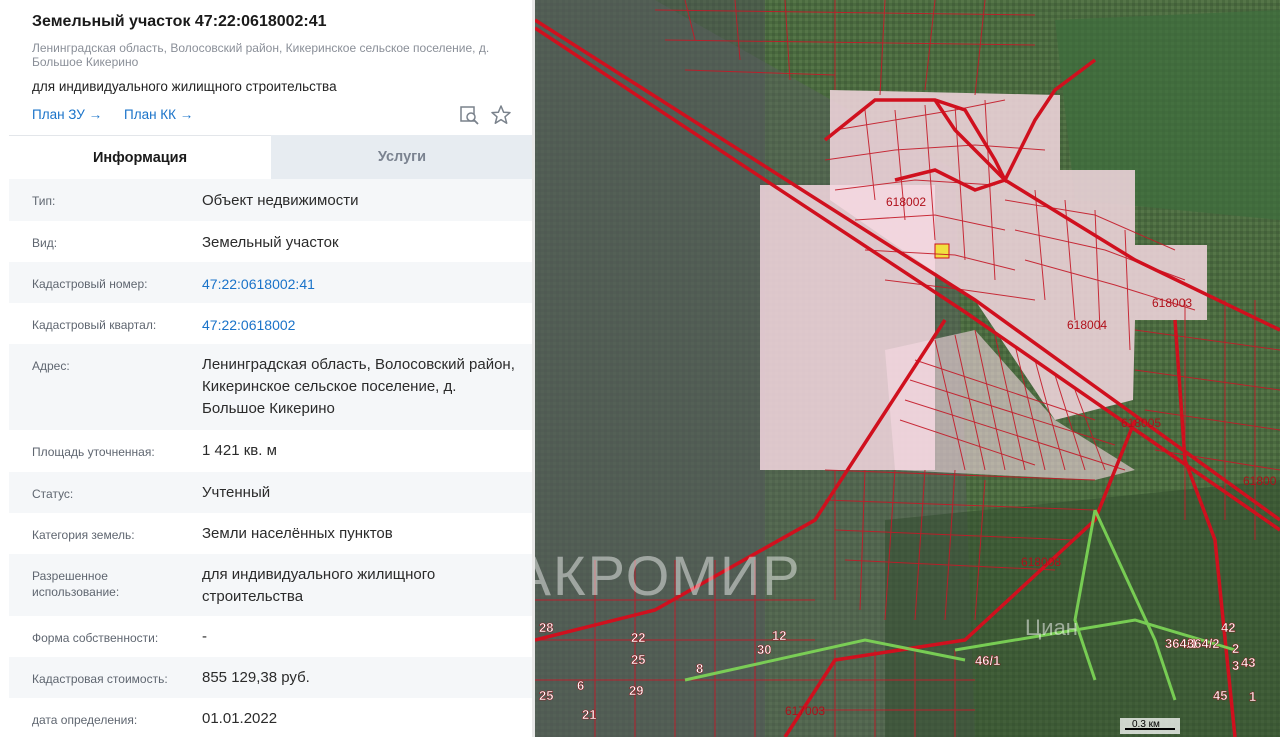 This screenshot has height=737, width=1280. Describe the element at coordinates (546, 627) in the screenshot. I see `parcel-label: 28` at that location.